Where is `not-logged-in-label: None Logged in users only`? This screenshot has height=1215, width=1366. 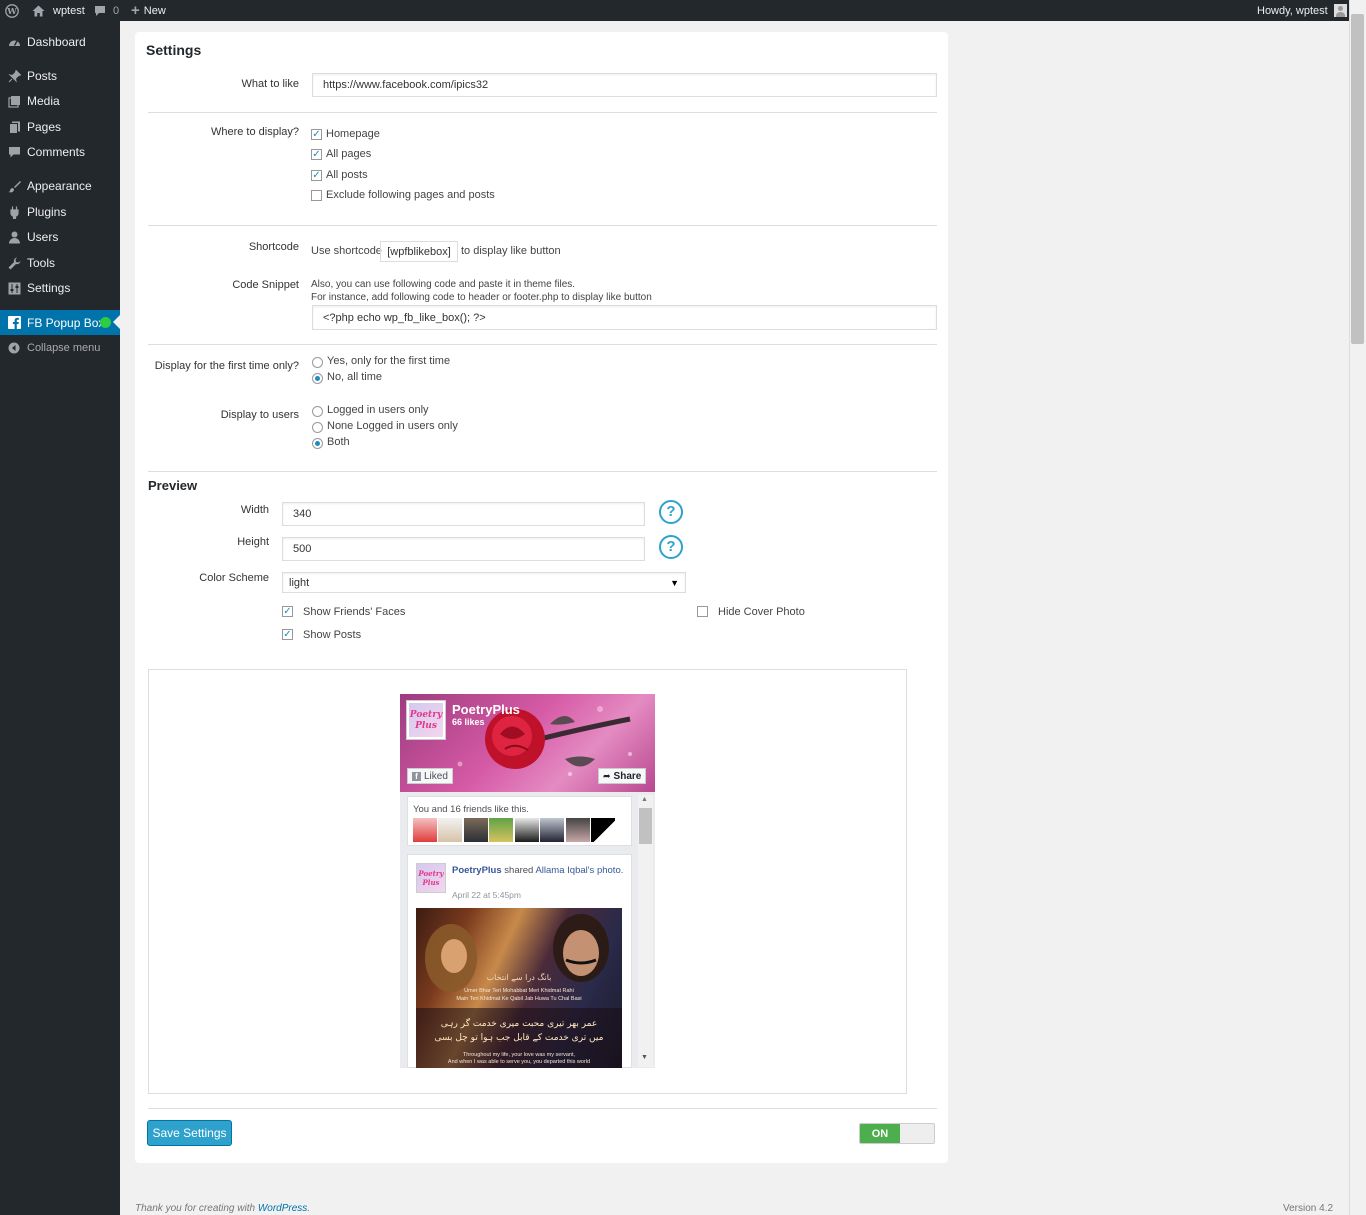
not-logged-in-label: None Logged in users only is located at coordinates (392, 426).